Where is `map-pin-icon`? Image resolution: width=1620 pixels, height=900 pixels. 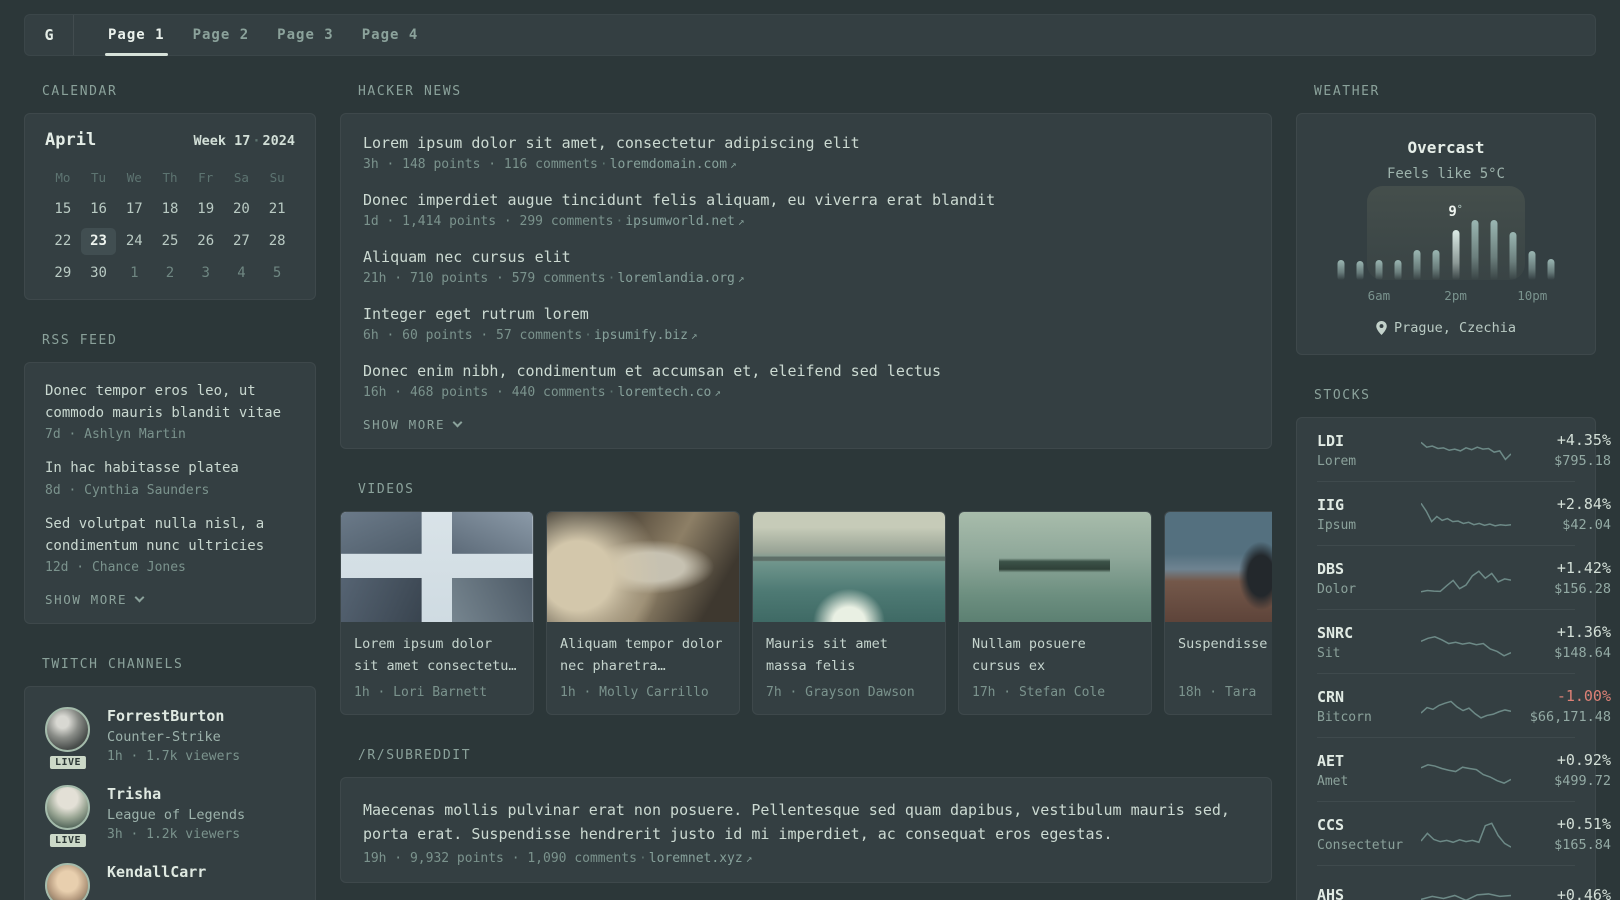
map-pin-icon is located at coordinates (1381, 328).